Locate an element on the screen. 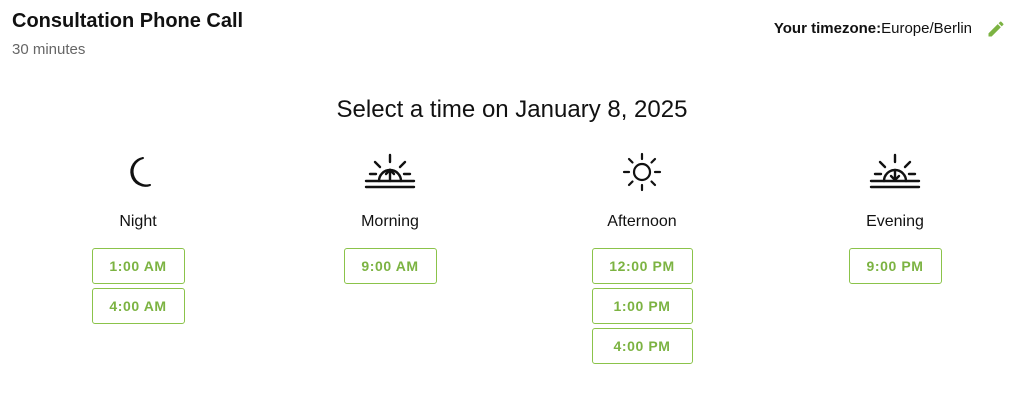 Image resolution: width=1024 pixels, height=416 pixels. time-slot-button: 9:00 AM is located at coordinates (390, 266).